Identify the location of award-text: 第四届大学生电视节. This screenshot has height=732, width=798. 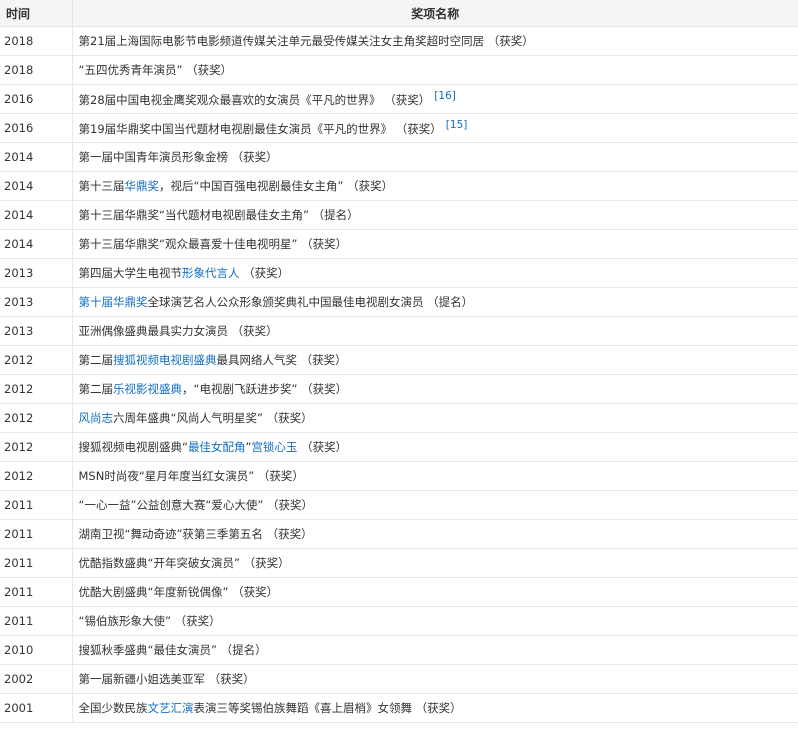
(130, 273).